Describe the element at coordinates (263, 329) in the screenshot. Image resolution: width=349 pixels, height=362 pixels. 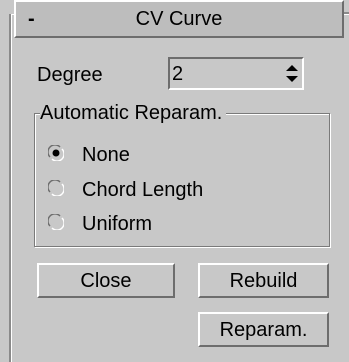
I see `reparam-button: Reparam.` at that location.